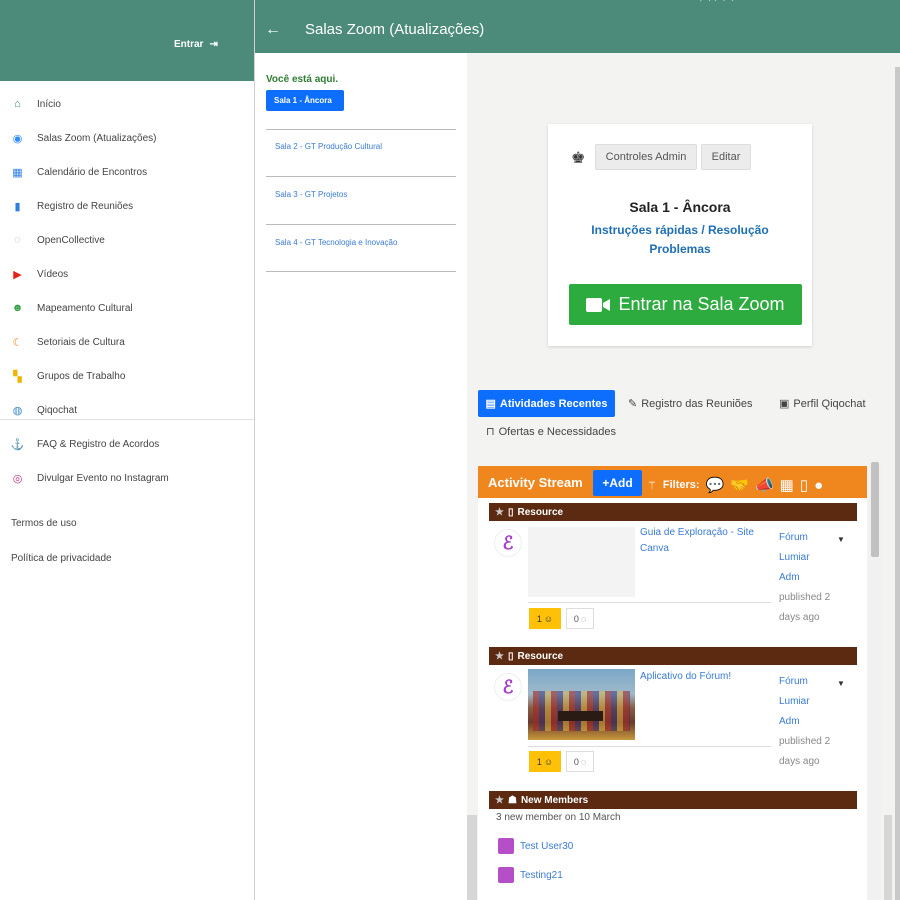 The width and height of the screenshot is (900, 900). I want to click on page-scrollbar, so click(897, 483).